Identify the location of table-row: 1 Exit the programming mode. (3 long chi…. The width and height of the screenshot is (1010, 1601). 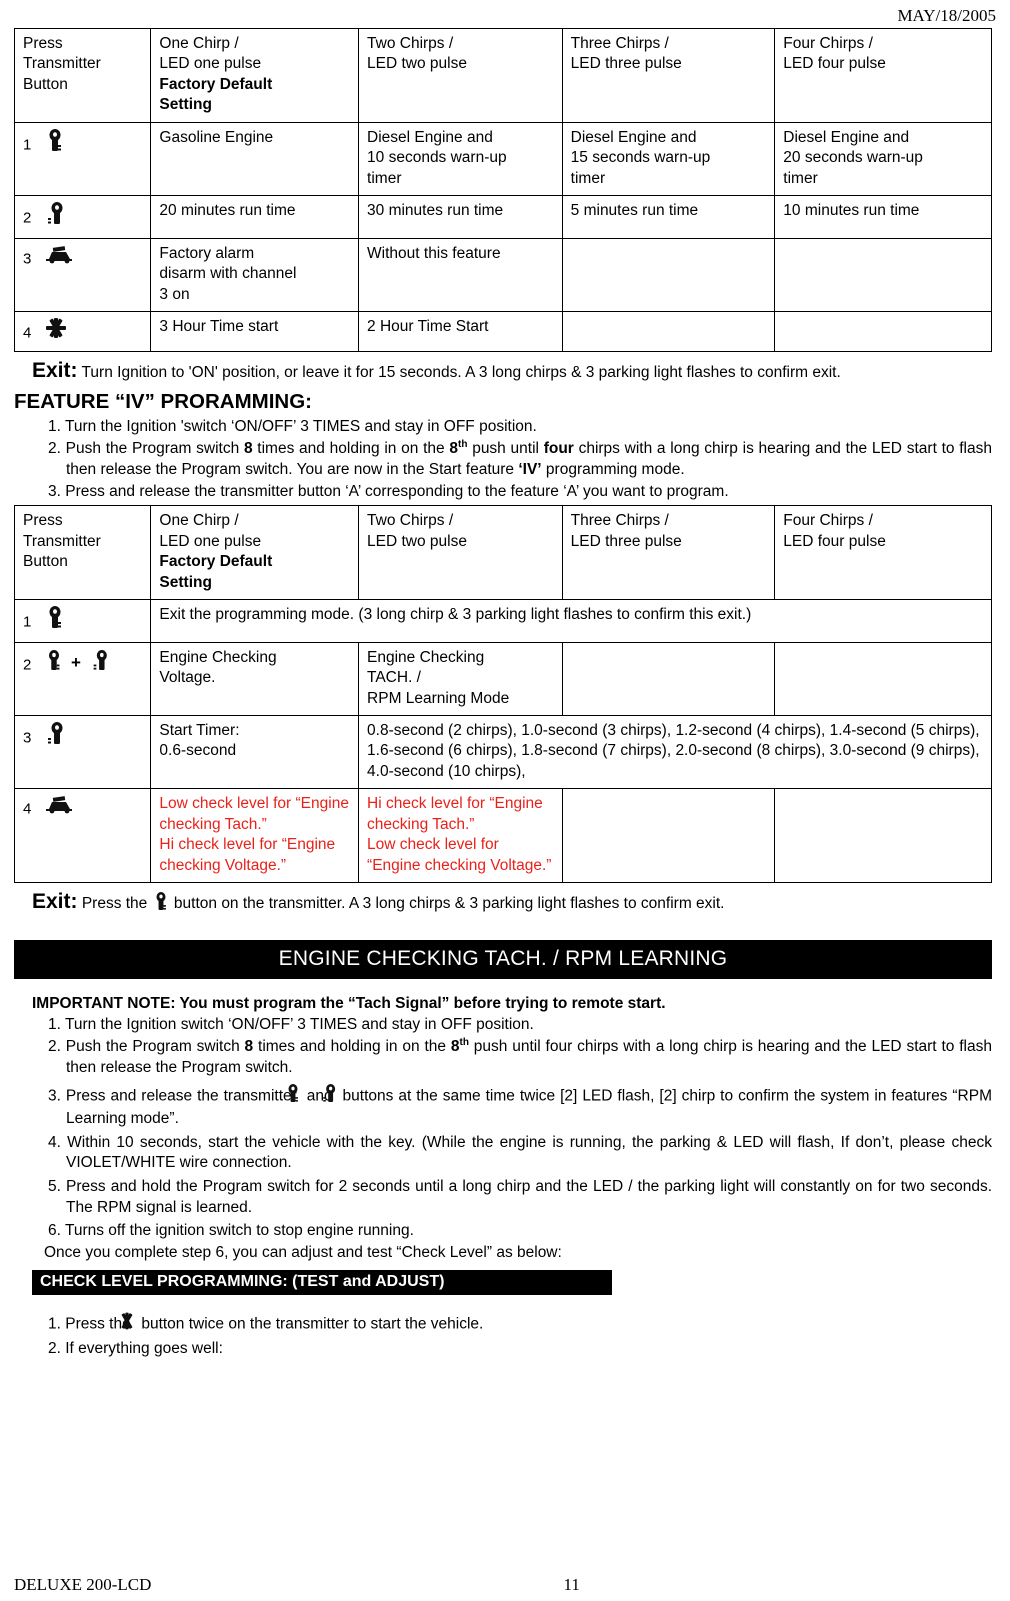
(502, 621).